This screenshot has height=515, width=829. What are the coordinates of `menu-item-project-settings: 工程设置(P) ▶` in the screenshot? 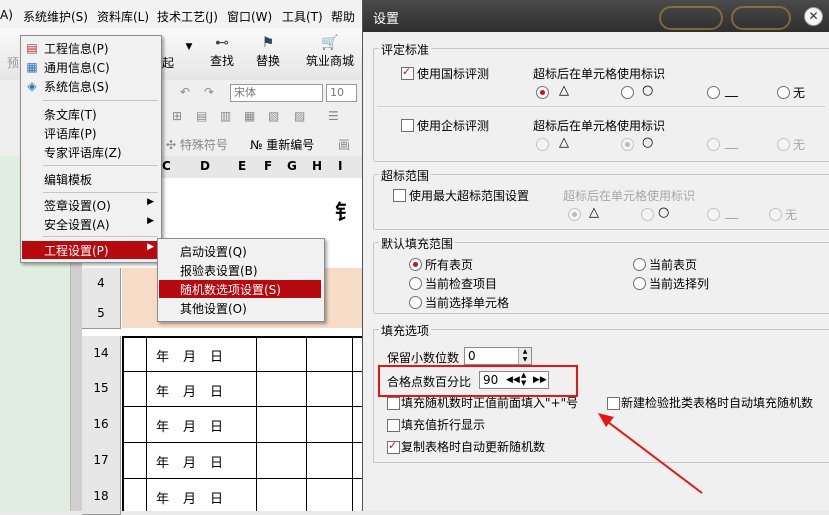 It's located at (91, 250).